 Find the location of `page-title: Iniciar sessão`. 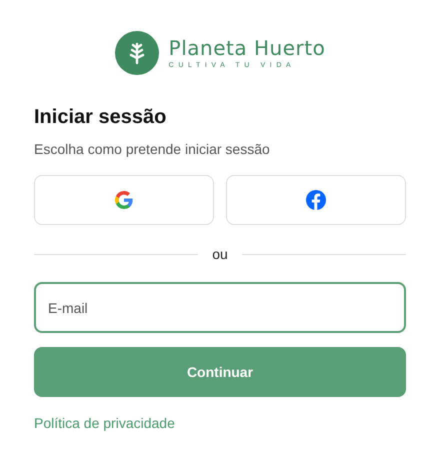

page-title: Iniciar sessão is located at coordinates (101, 117).